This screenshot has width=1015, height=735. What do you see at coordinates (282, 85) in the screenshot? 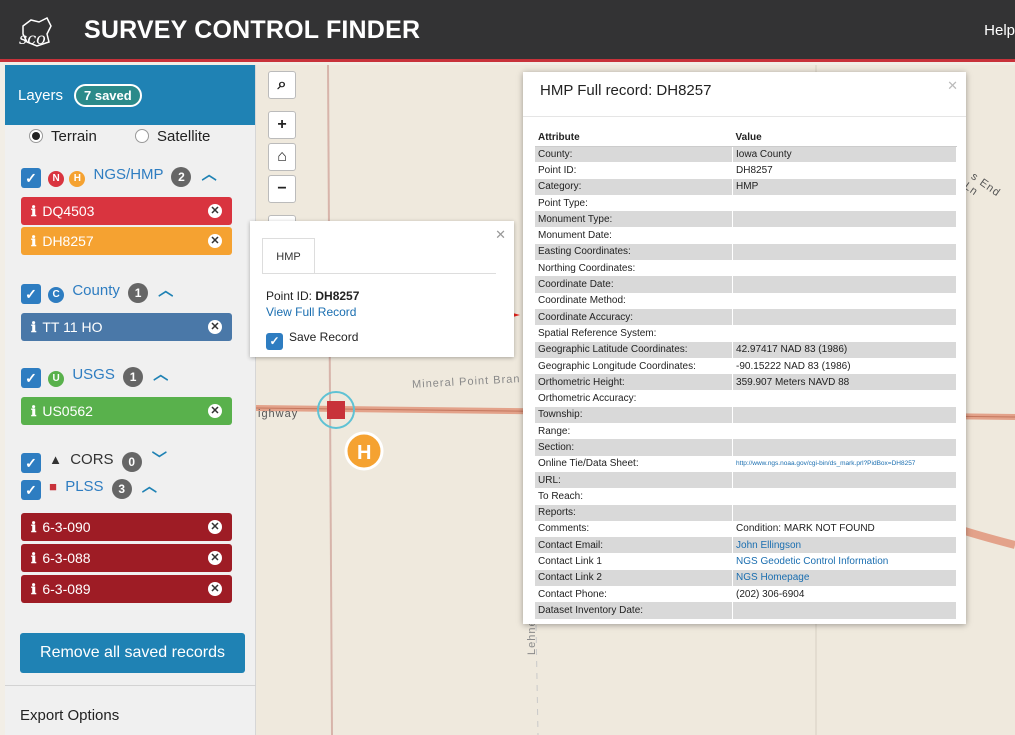
I see `search-icon: ⌕` at bounding box center [282, 85].